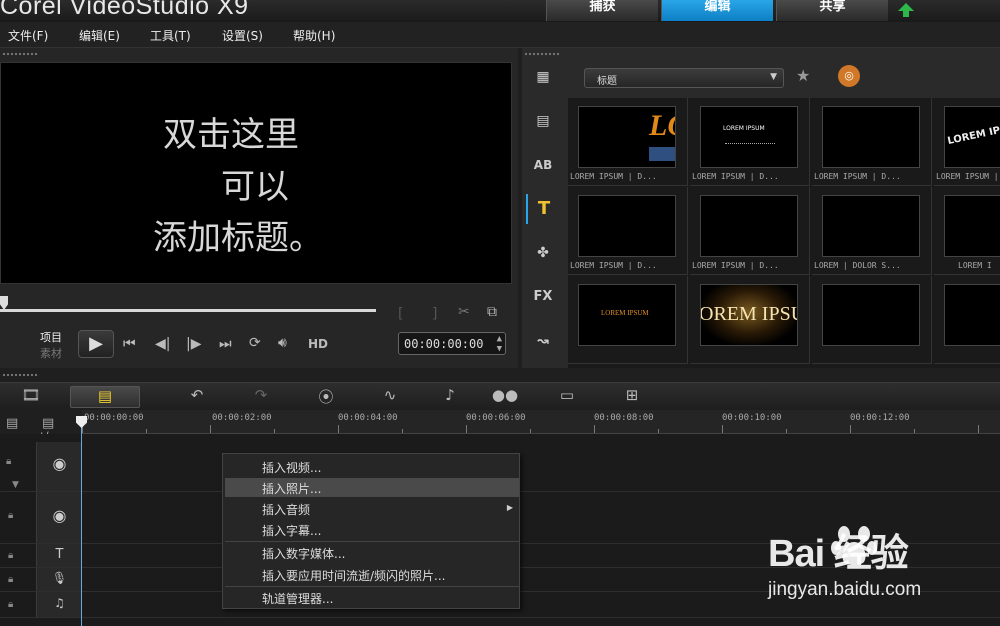 The width and height of the screenshot is (1000, 626). What do you see at coordinates (282, 343) in the screenshot?
I see `volume-icon: 🔊︎` at bounding box center [282, 343].